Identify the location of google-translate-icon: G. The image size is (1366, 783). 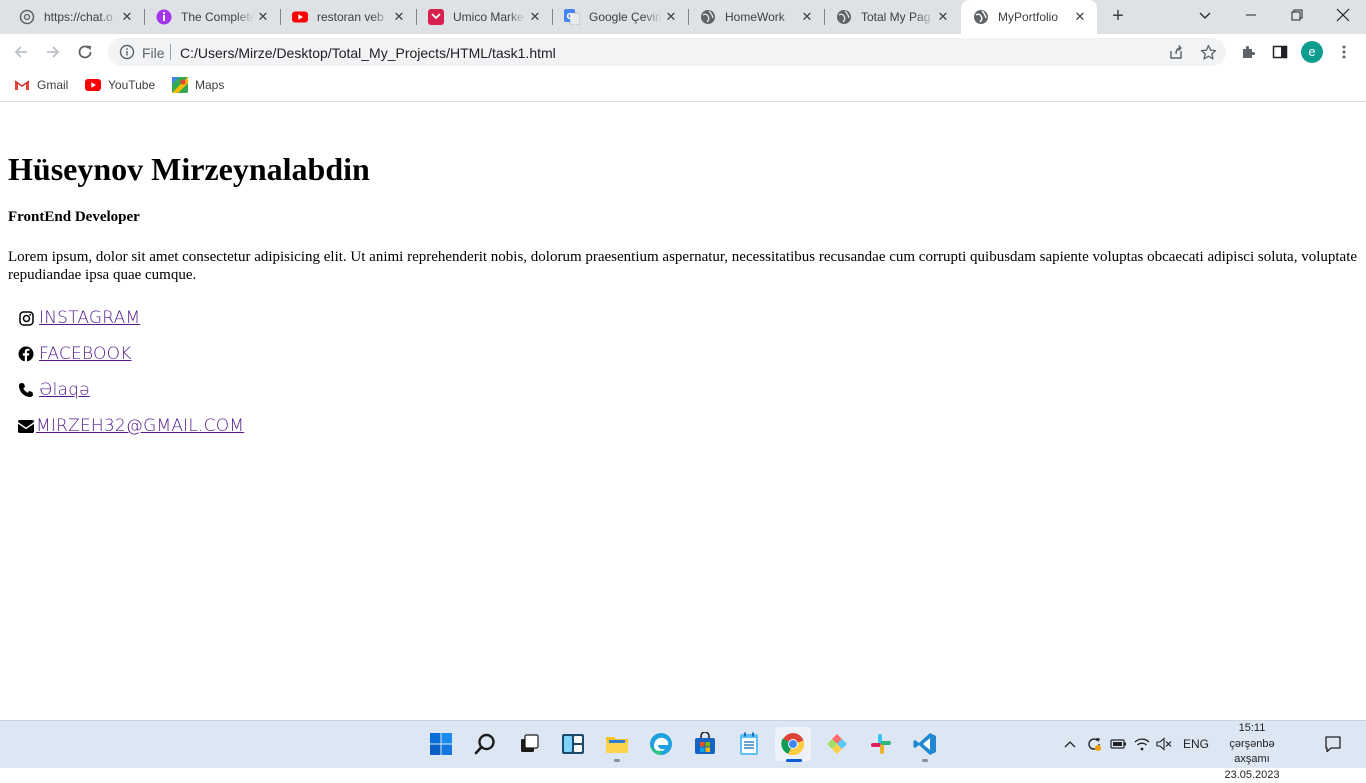
(572, 17).